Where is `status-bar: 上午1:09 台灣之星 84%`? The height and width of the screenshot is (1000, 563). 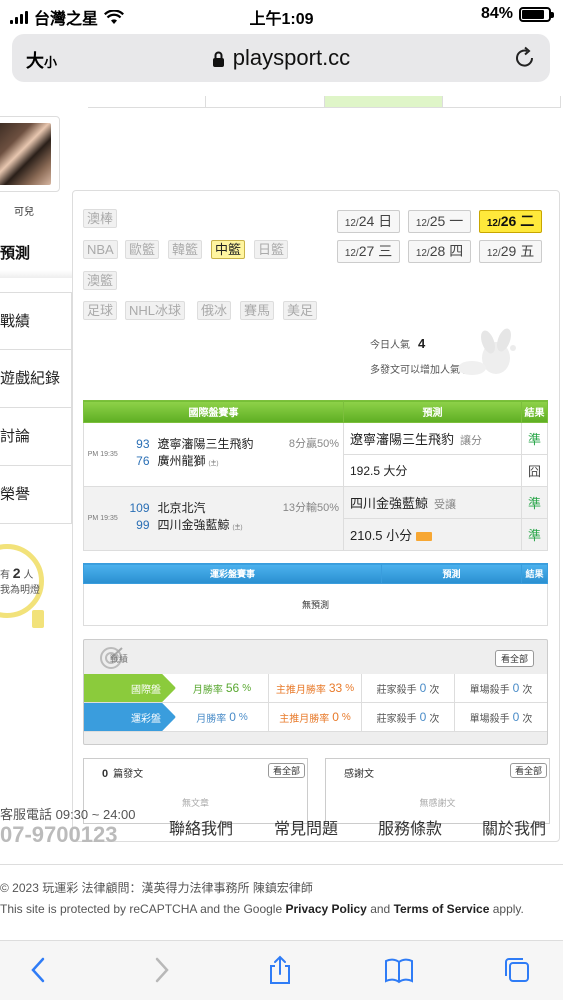 status-bar: 上午1:09 台灣之星 84% is located at coordinates (281, 15).